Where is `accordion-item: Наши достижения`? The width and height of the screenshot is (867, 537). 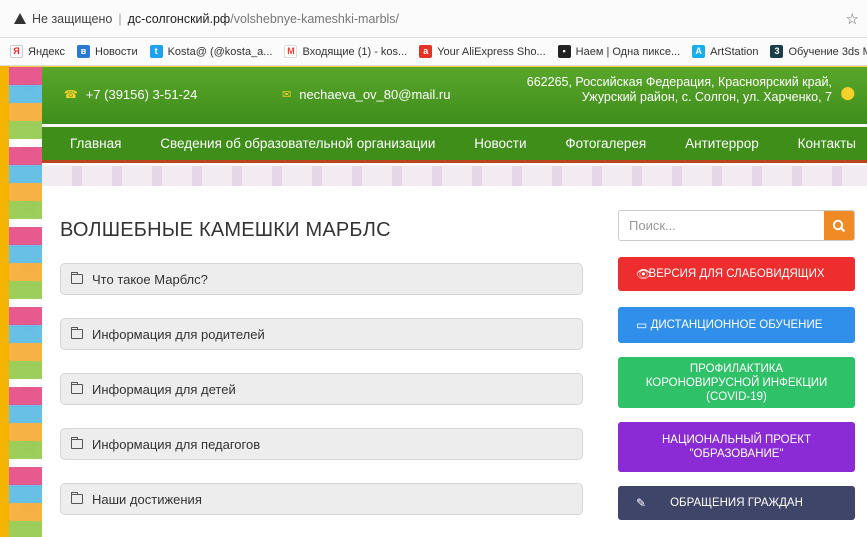
accordion-item: Наши достижения is located at coordinates (321, 499).